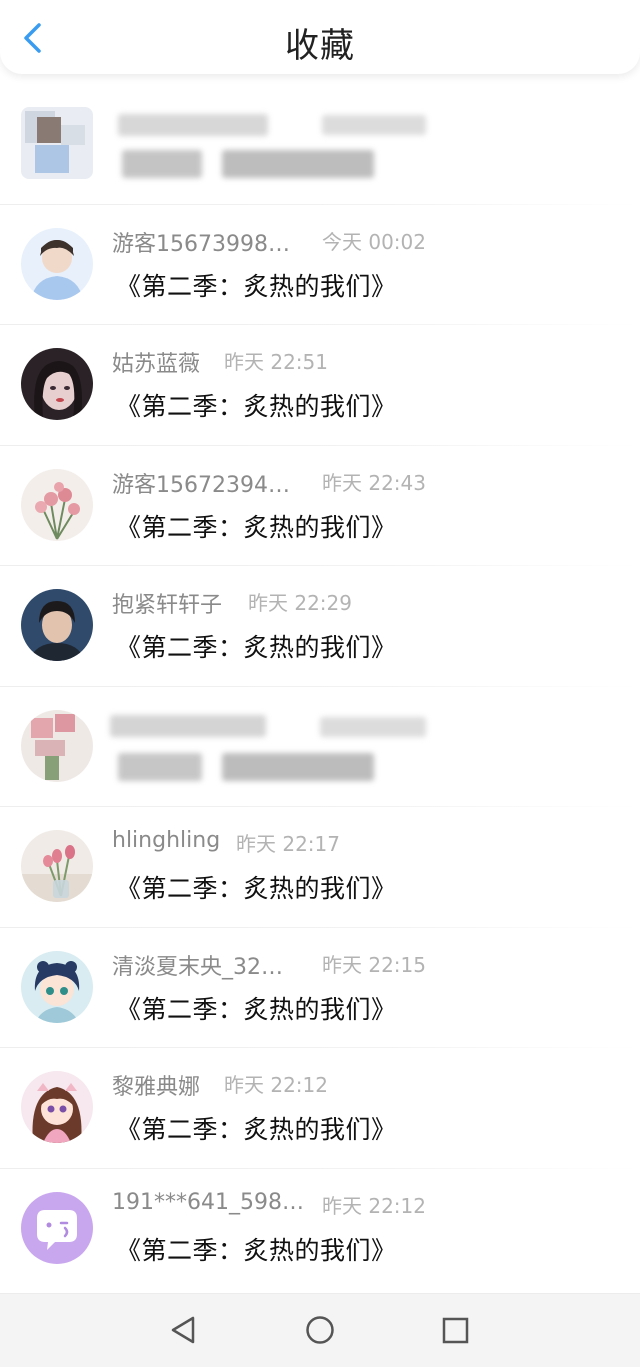 This screenshot has height=1367, width=640. What do you see at coordinates (156, 1087) in the screenshot?
I see `user-name: 黎雅典娜` at bounding box center [156, 1087].